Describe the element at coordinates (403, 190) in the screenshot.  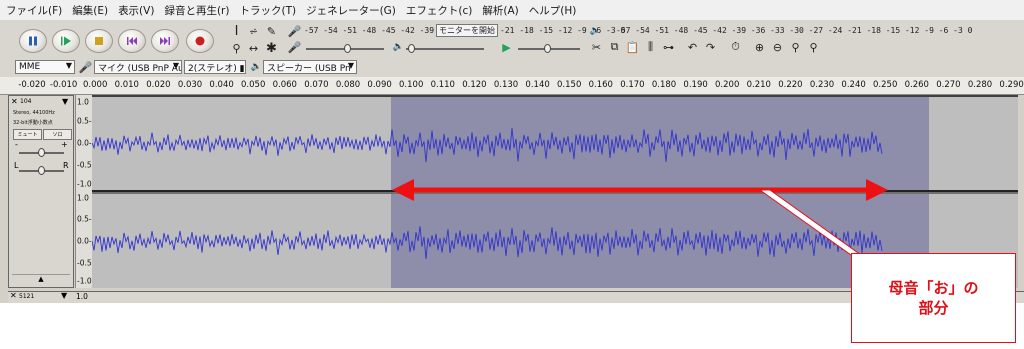
I see `arrow-head-left-icon` at that location.